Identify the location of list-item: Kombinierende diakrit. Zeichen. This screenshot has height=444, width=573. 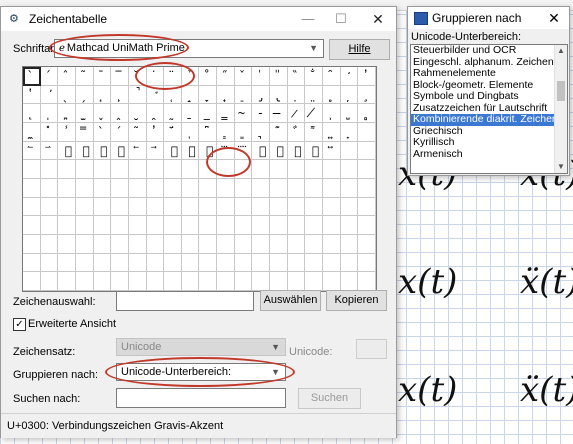
(489, 119).